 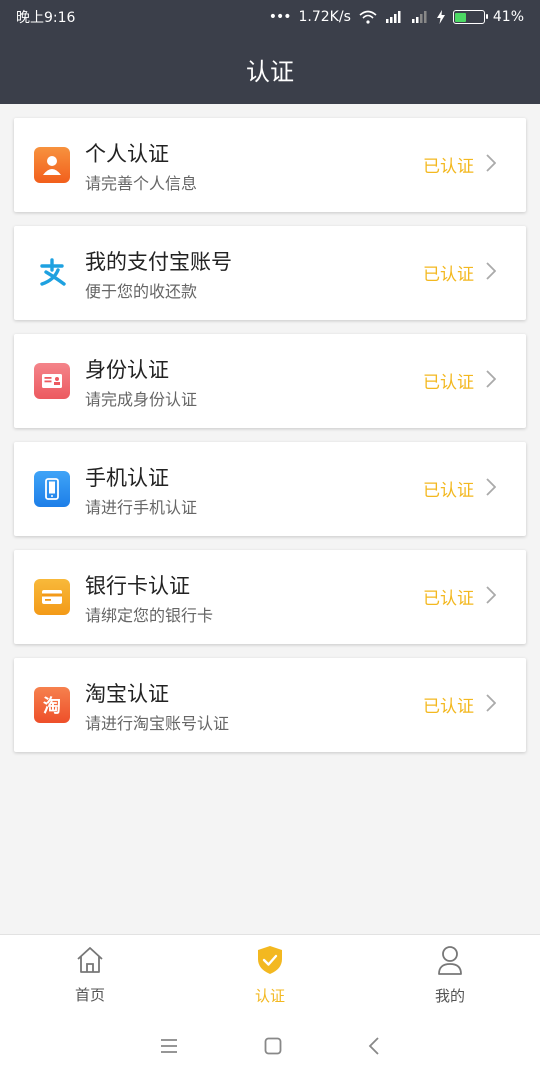 I want to click on tab-label: 我的, so click(x=449, y=996).